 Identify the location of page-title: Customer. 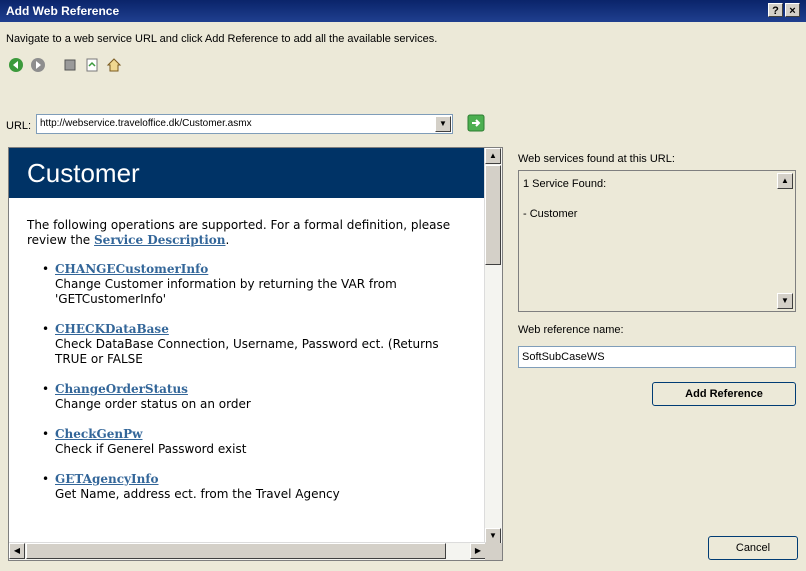
(247, 173).